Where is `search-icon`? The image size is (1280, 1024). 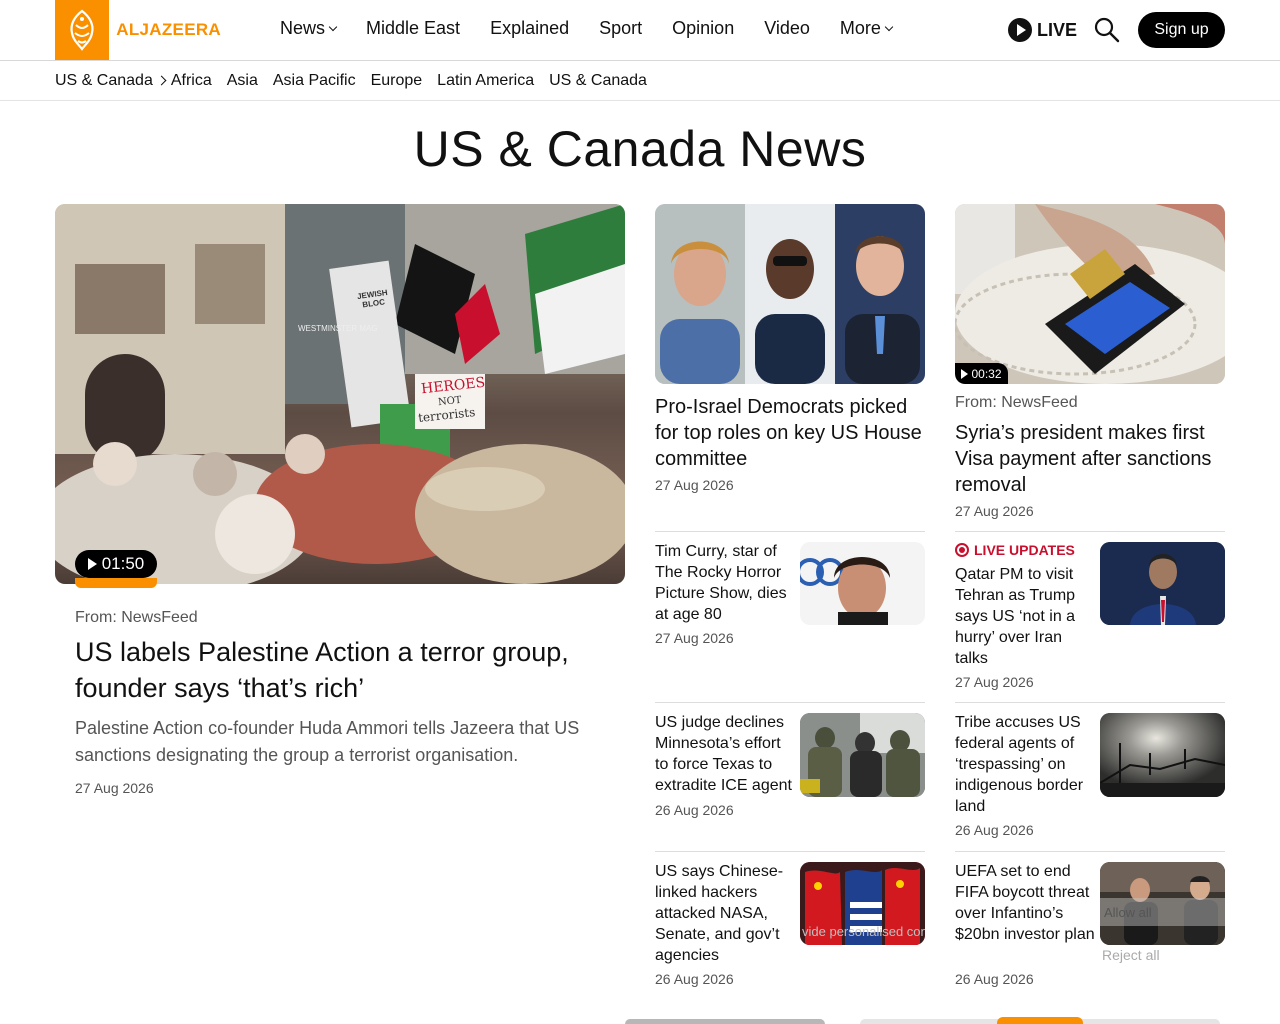
search-icon is located at coordinates (1107, 30).